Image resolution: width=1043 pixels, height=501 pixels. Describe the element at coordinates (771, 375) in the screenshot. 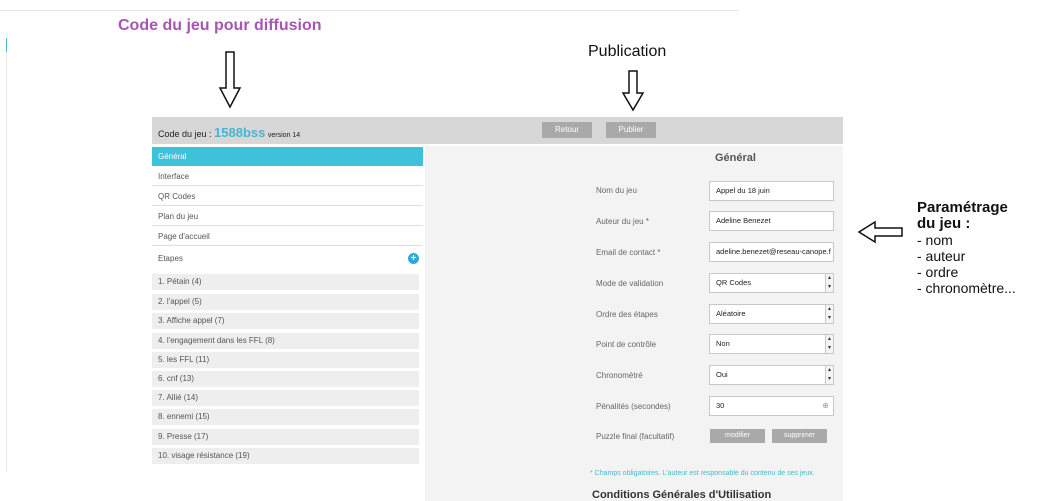

I see `chrono-select: Oui ▴ ▾` at that location.